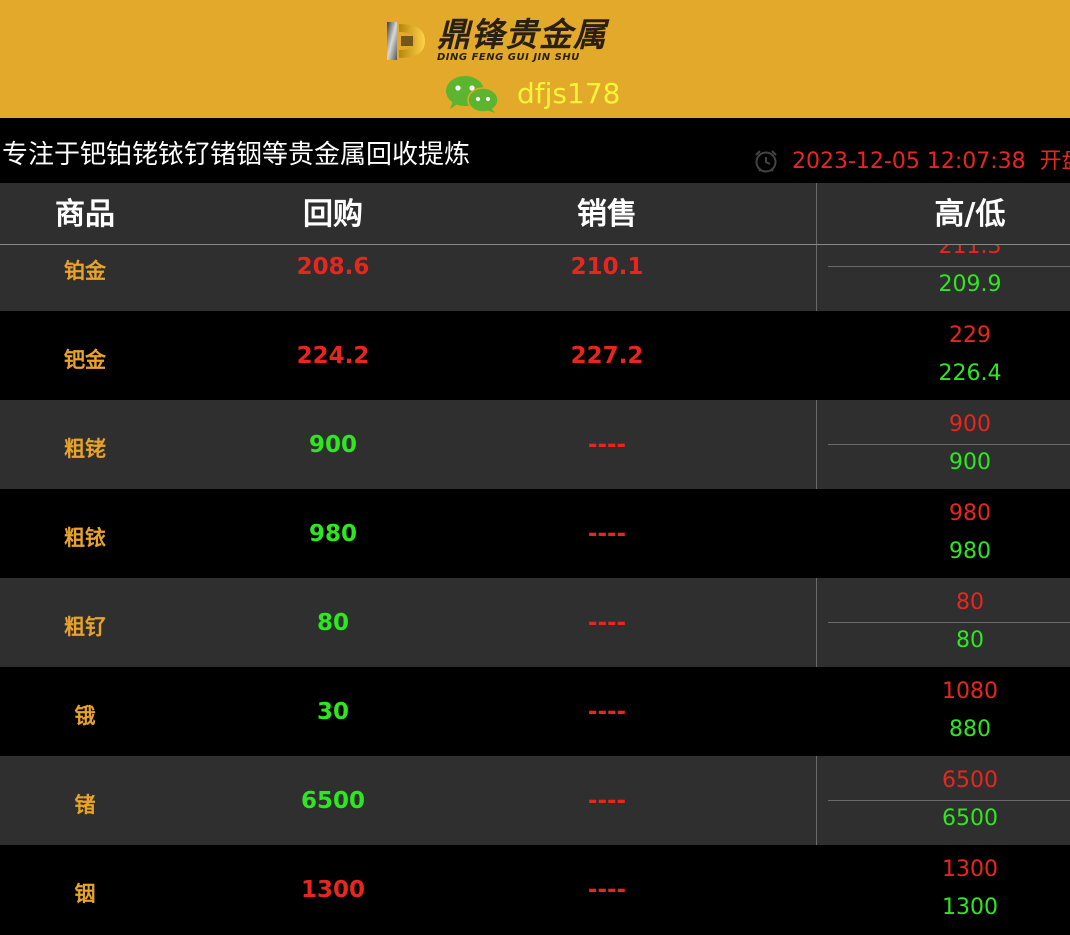 The width and height of the screenshot is (1070, 935). Describe the element at coordinates (1054, 161) in the screenshot. I see `market-status: 开盘` at that location.